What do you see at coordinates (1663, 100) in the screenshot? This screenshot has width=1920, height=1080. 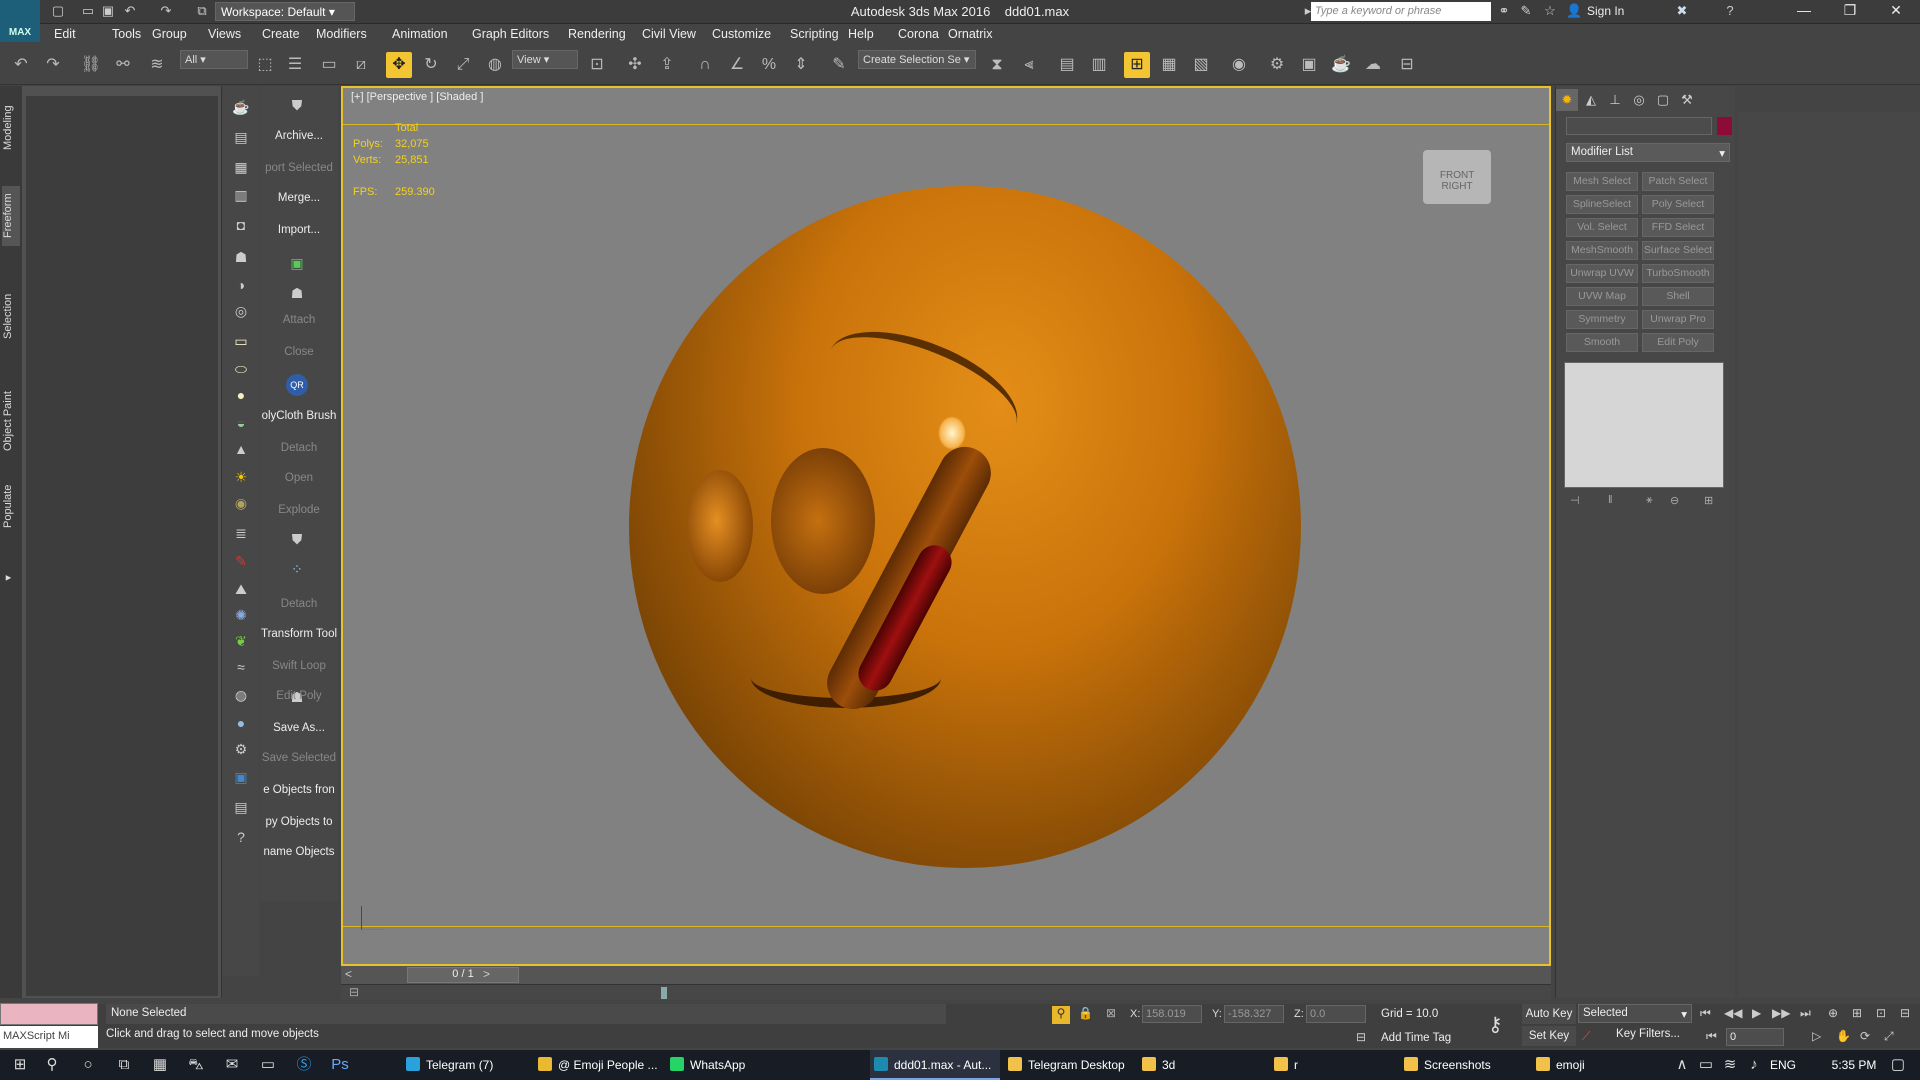 I see `display-tab-icon: ▢` at bounding box center [1663, 100].